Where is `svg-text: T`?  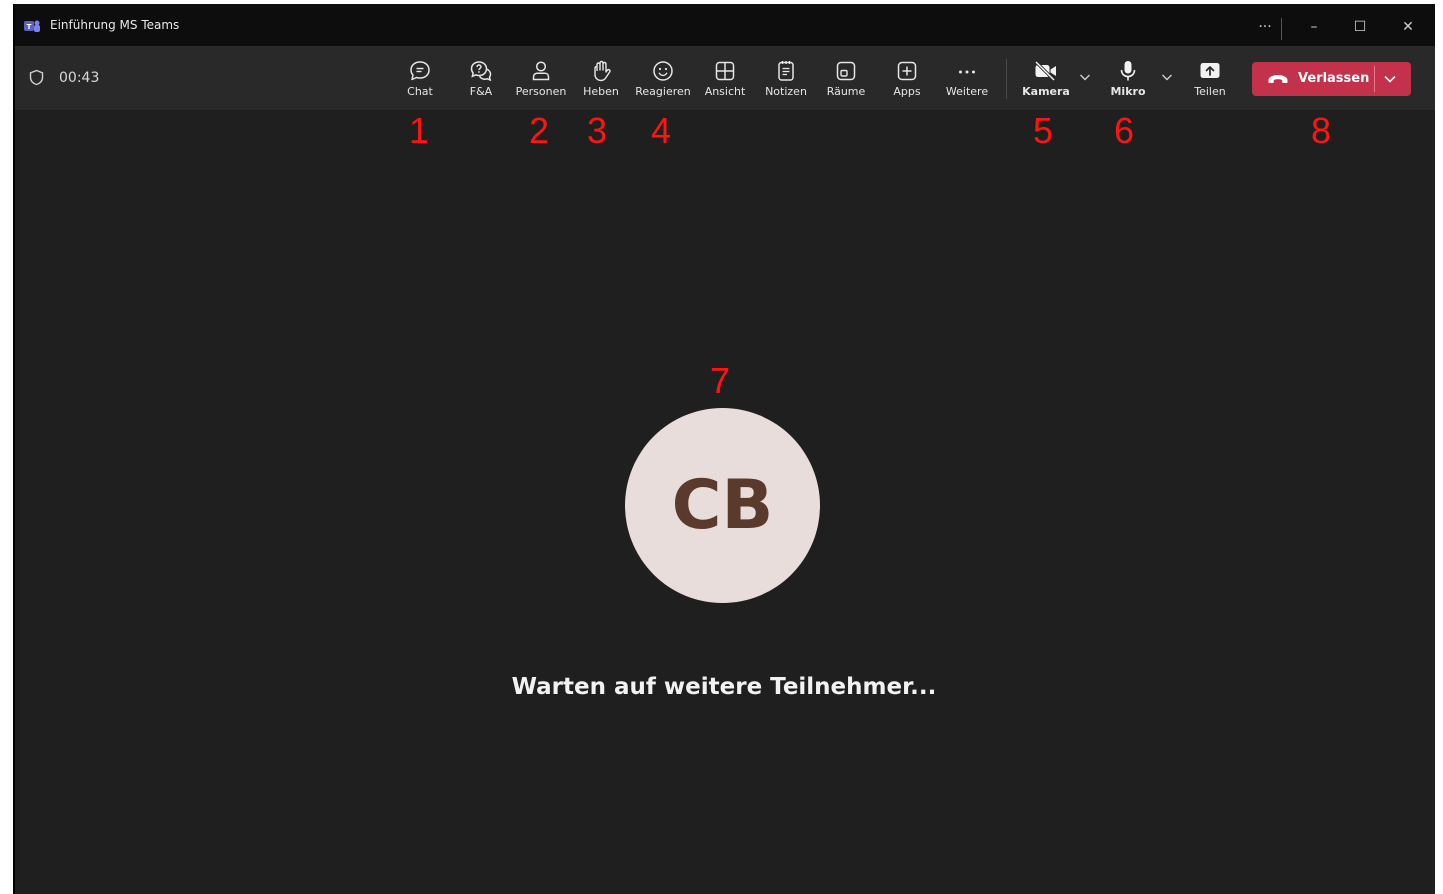
svg-text: T is located at coordinates (29, 27).